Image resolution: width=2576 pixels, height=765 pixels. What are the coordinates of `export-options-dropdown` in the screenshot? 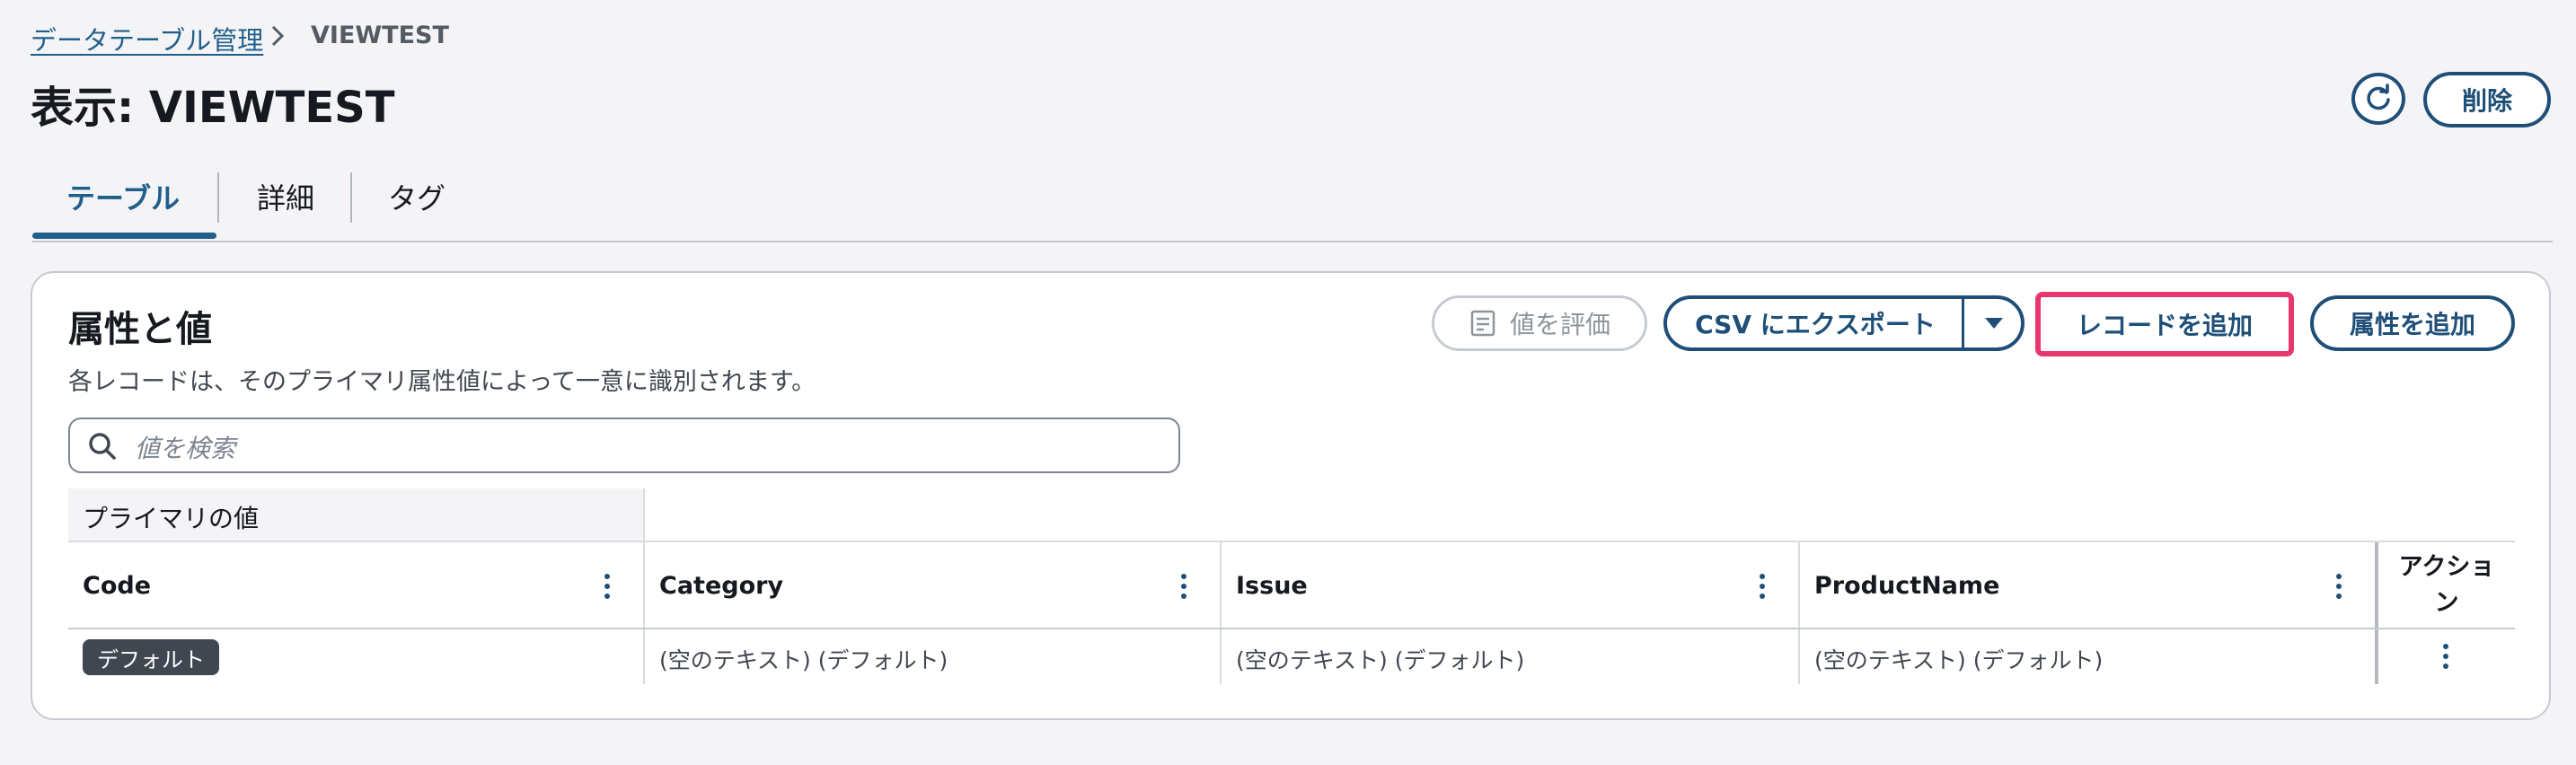 It's located at (1994, 323).